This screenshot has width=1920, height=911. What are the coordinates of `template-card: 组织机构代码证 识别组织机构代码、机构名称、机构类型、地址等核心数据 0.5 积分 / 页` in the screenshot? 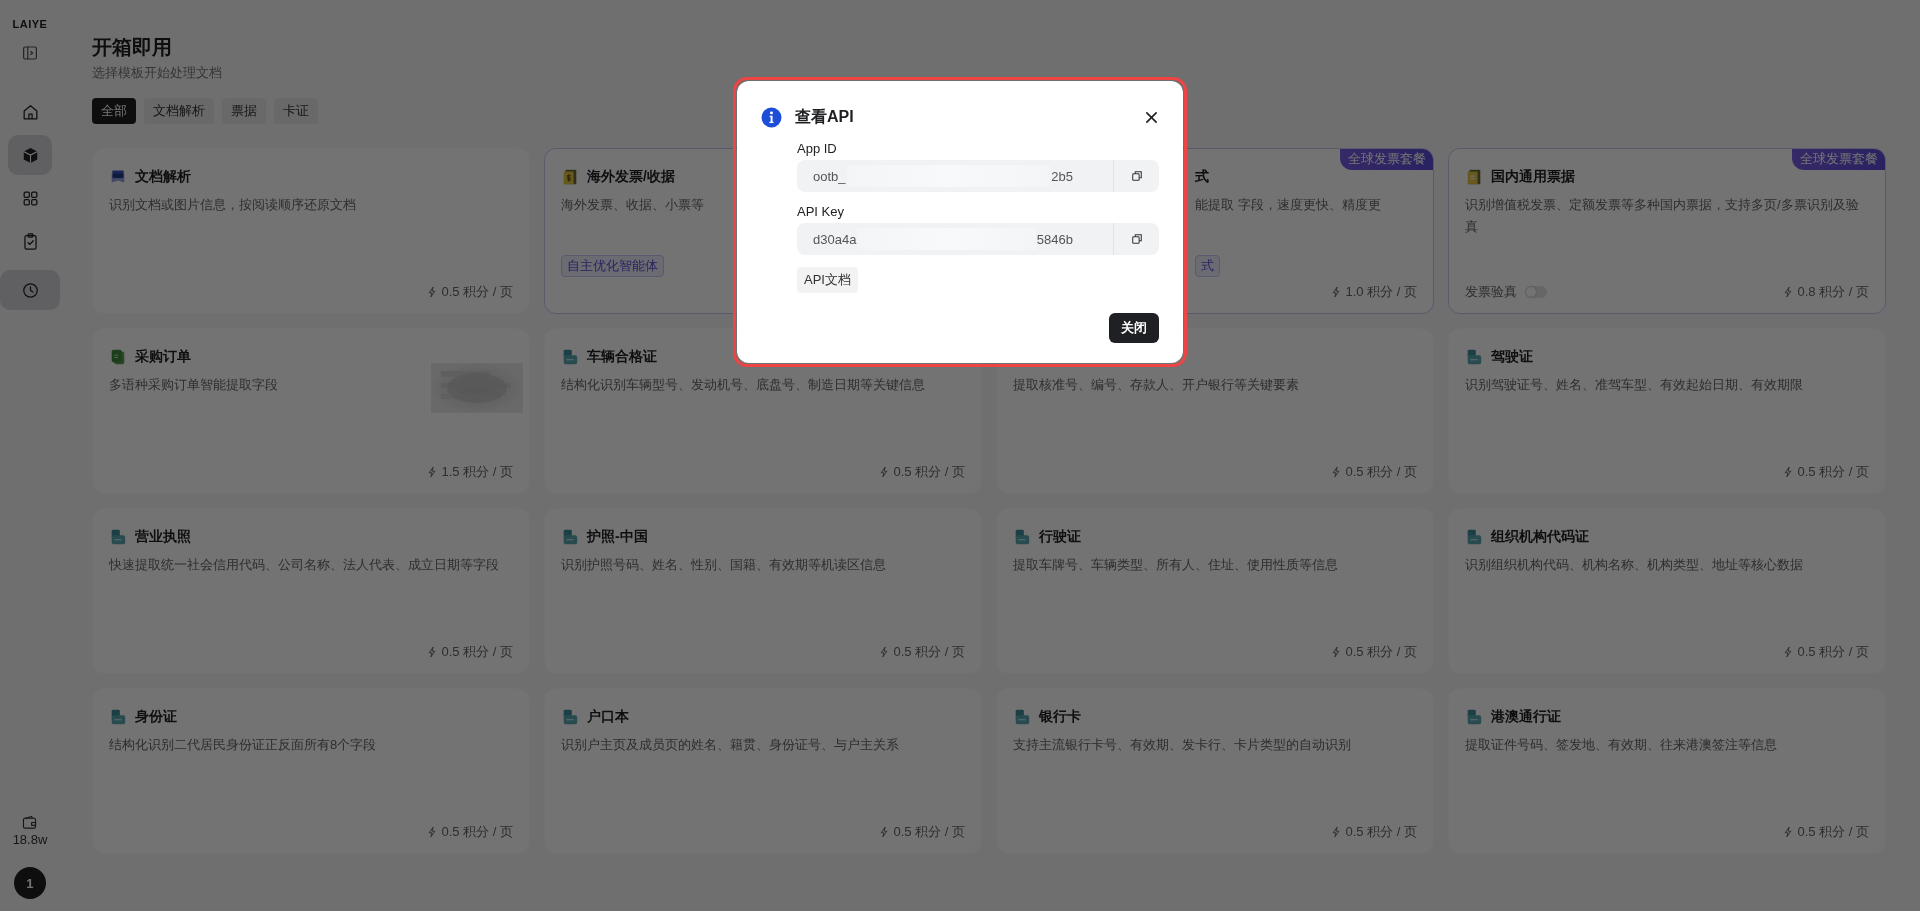 It's located at (1667, 591).